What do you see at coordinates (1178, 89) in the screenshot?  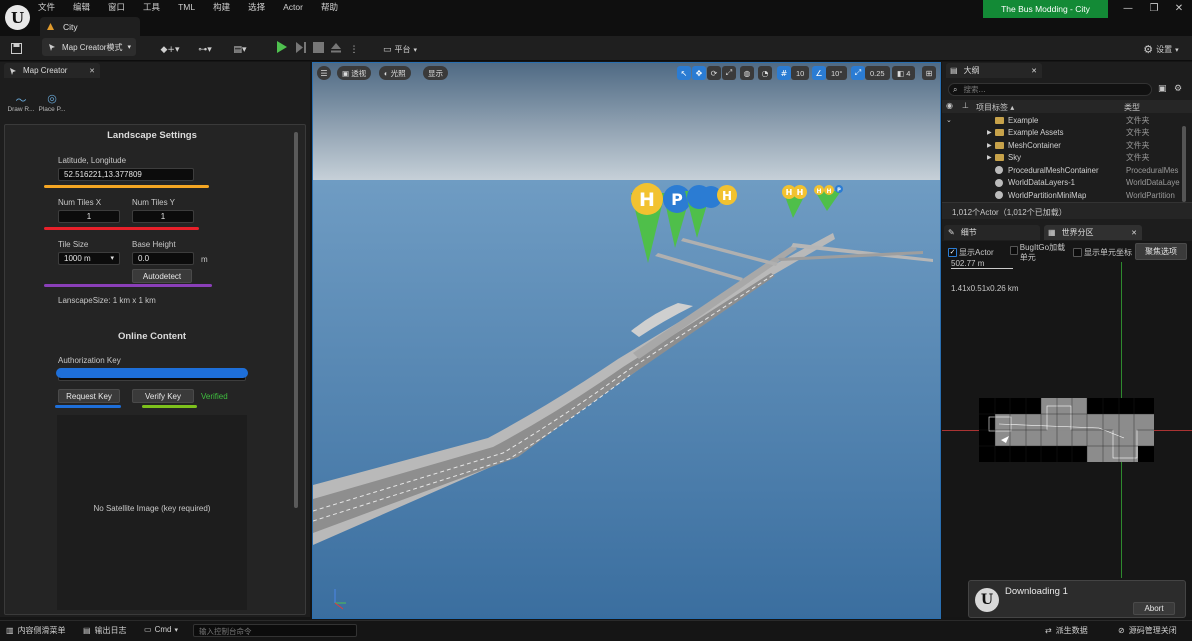 I see `outliner-settings-icon: ⚙` at bounding box center [1178, 89].